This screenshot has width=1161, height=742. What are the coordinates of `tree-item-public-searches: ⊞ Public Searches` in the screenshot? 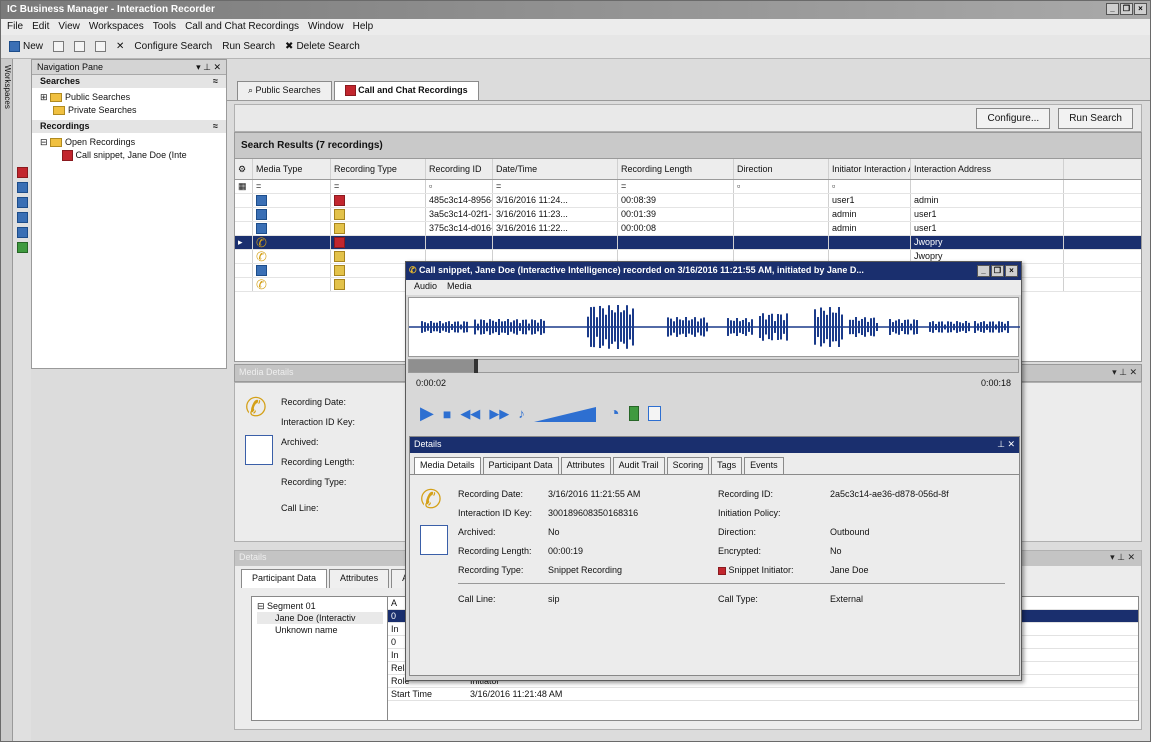 It's located at (129, 97).